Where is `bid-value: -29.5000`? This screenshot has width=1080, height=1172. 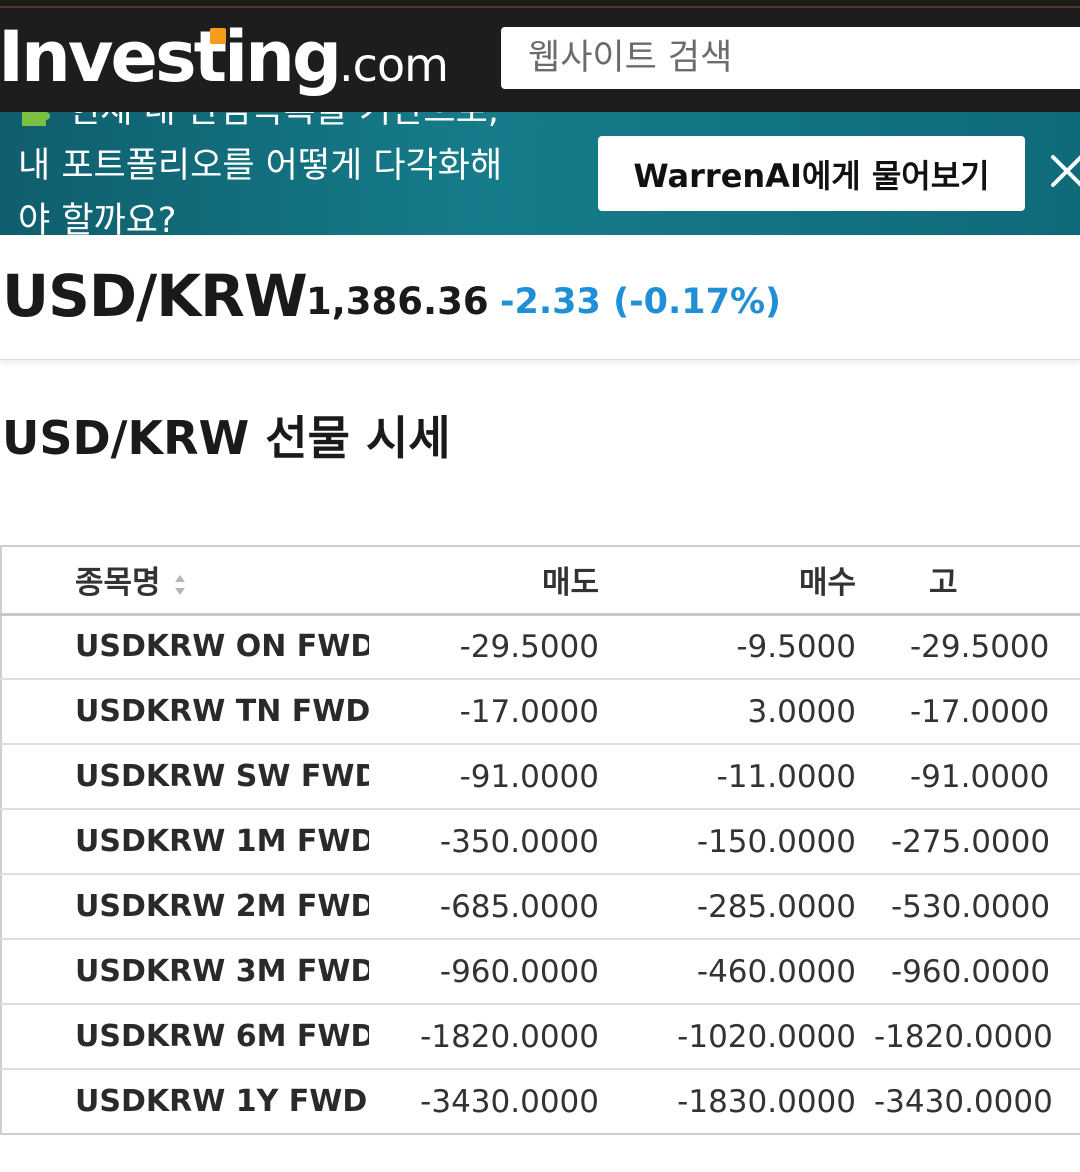
bid-value: -29.5000 is located at coordinates (529, 646).